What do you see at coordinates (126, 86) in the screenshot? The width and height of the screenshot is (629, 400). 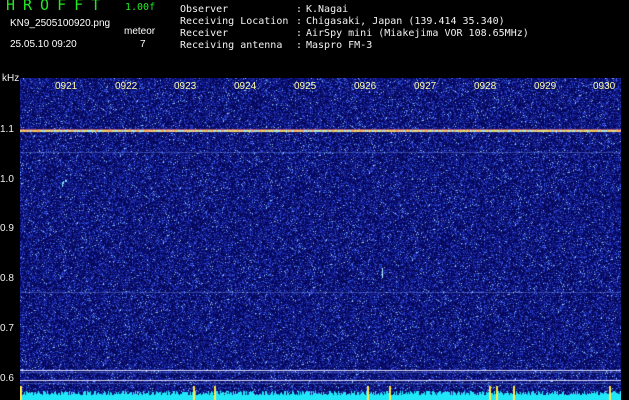 I see `x-tick-0922: 0922` at bounding box center [126, 86].